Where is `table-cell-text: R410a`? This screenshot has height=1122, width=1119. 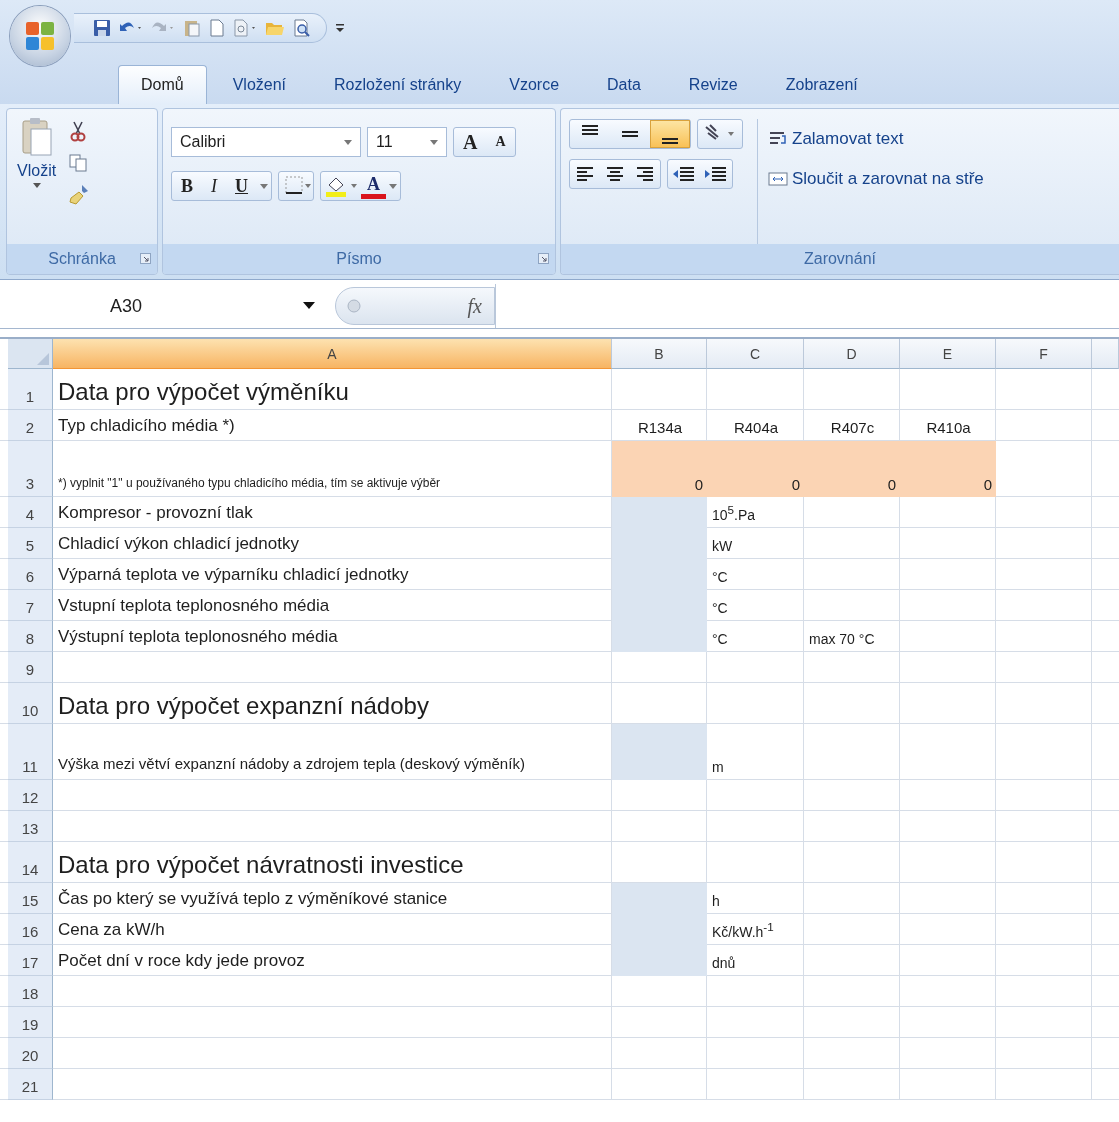
table-cell-text: R410a is located at coordinates (948, 428).